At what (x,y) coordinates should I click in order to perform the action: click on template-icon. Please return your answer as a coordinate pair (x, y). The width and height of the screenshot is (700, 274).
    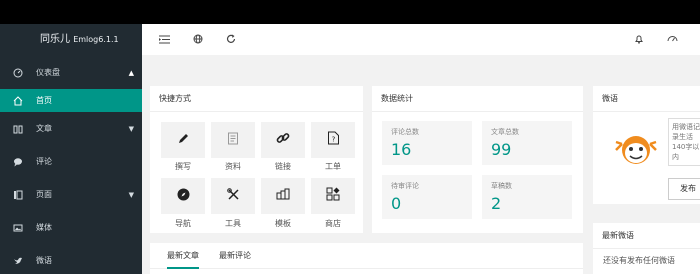
    Looking at the image, I should click on (283, 196).